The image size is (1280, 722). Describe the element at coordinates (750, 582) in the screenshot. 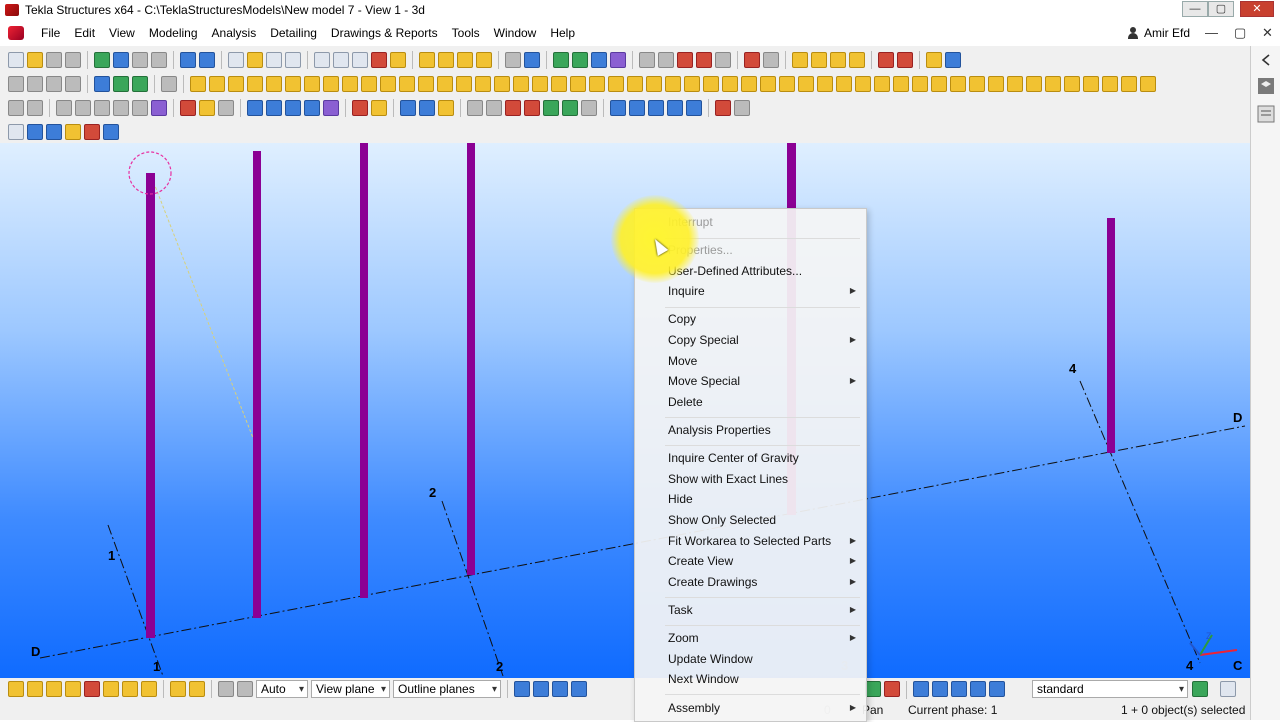

I see `ctx-create-drawings: Create Drawings ▶` at that location.